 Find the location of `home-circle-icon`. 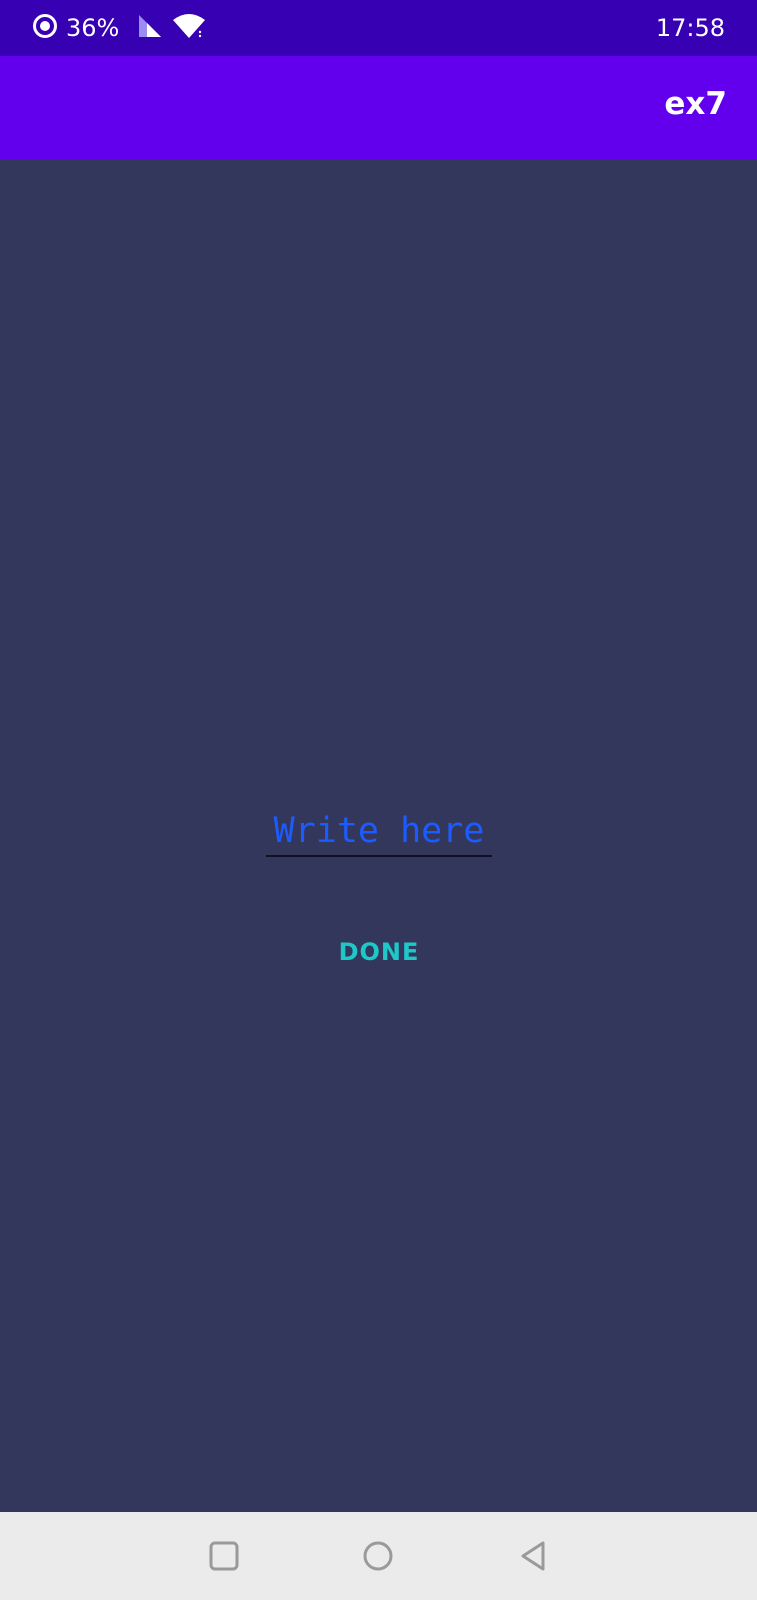

home-circle-icon is located at coordinates (378, 1556).